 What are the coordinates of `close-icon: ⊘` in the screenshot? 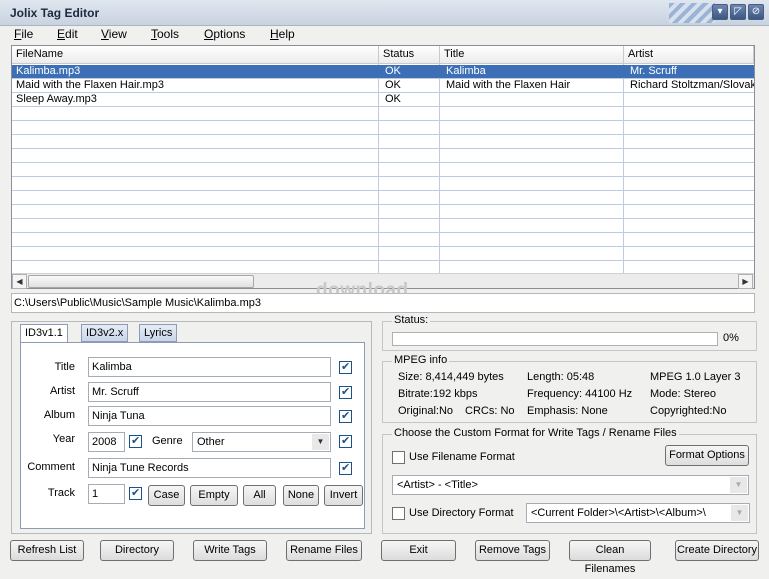 It's located at (756, 12).